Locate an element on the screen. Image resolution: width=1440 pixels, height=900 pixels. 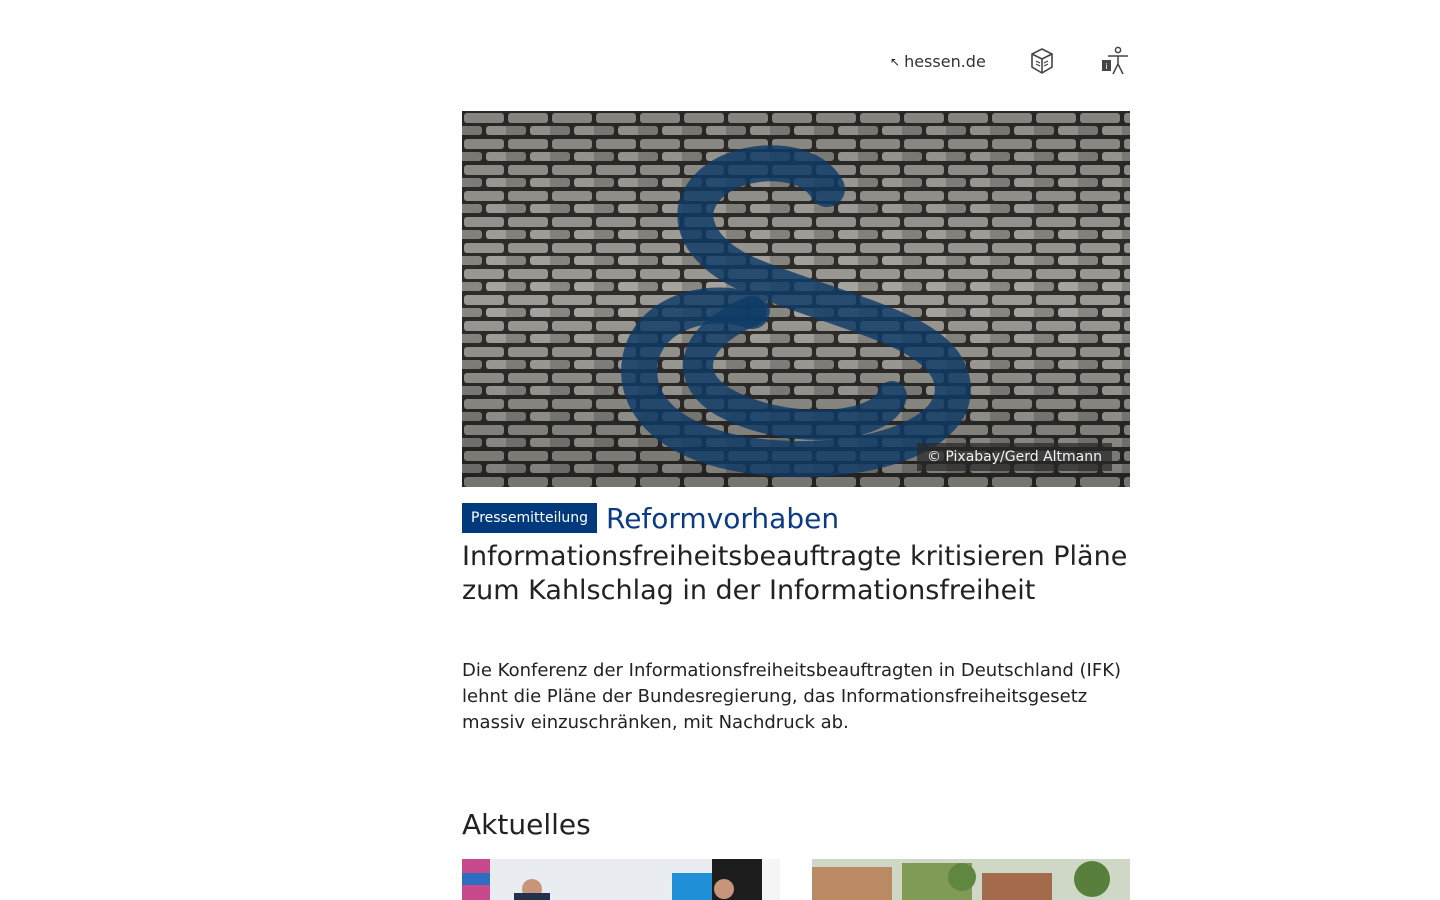
hessen-de-link: ↖ hessen.de is located at coordinates (938, 61).